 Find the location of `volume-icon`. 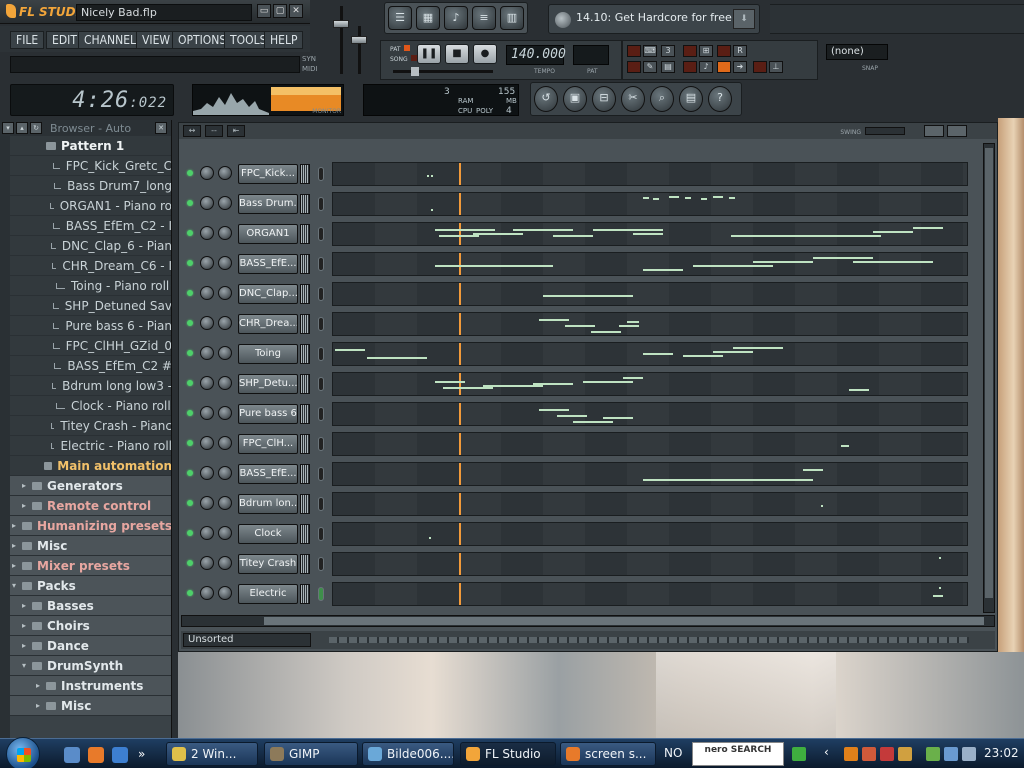

volume-icon is located at coordinates (969, 754).